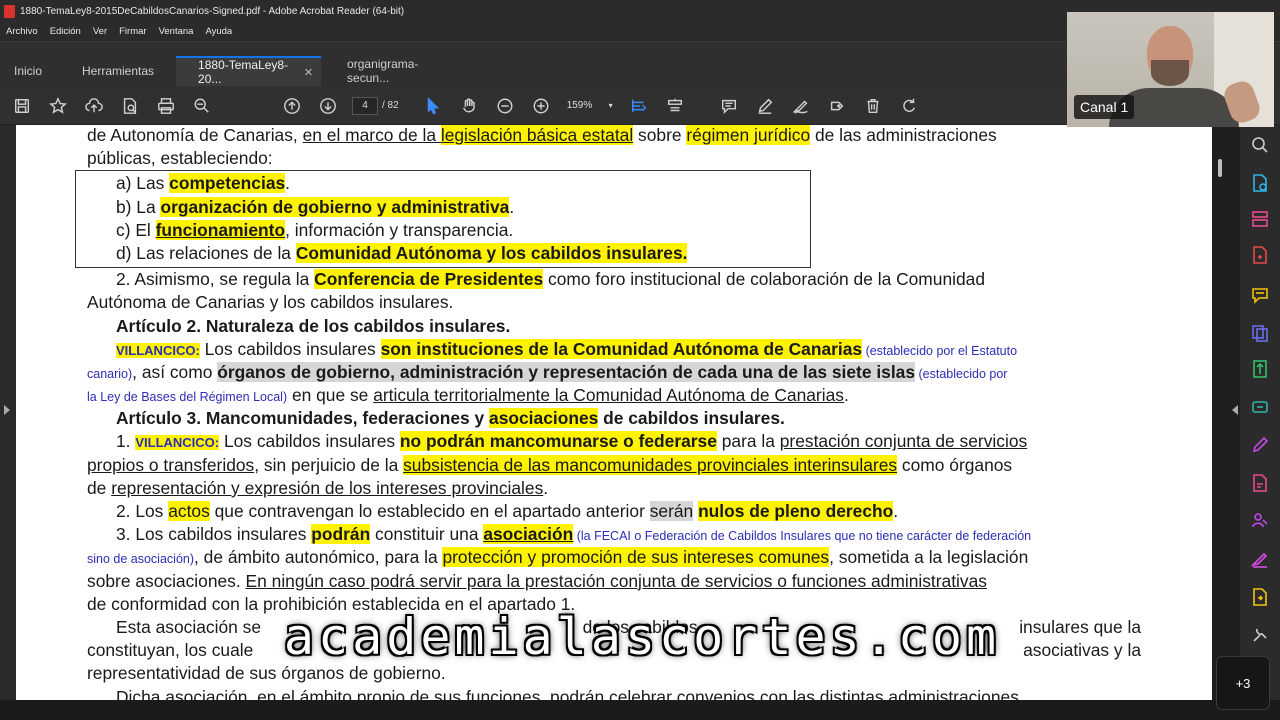 The image size is (1280, 720). What do you see at coordinates (1220, 168) in the screenshot?
I see `scrollbar-thumb` at bounding box center [1220, 168].